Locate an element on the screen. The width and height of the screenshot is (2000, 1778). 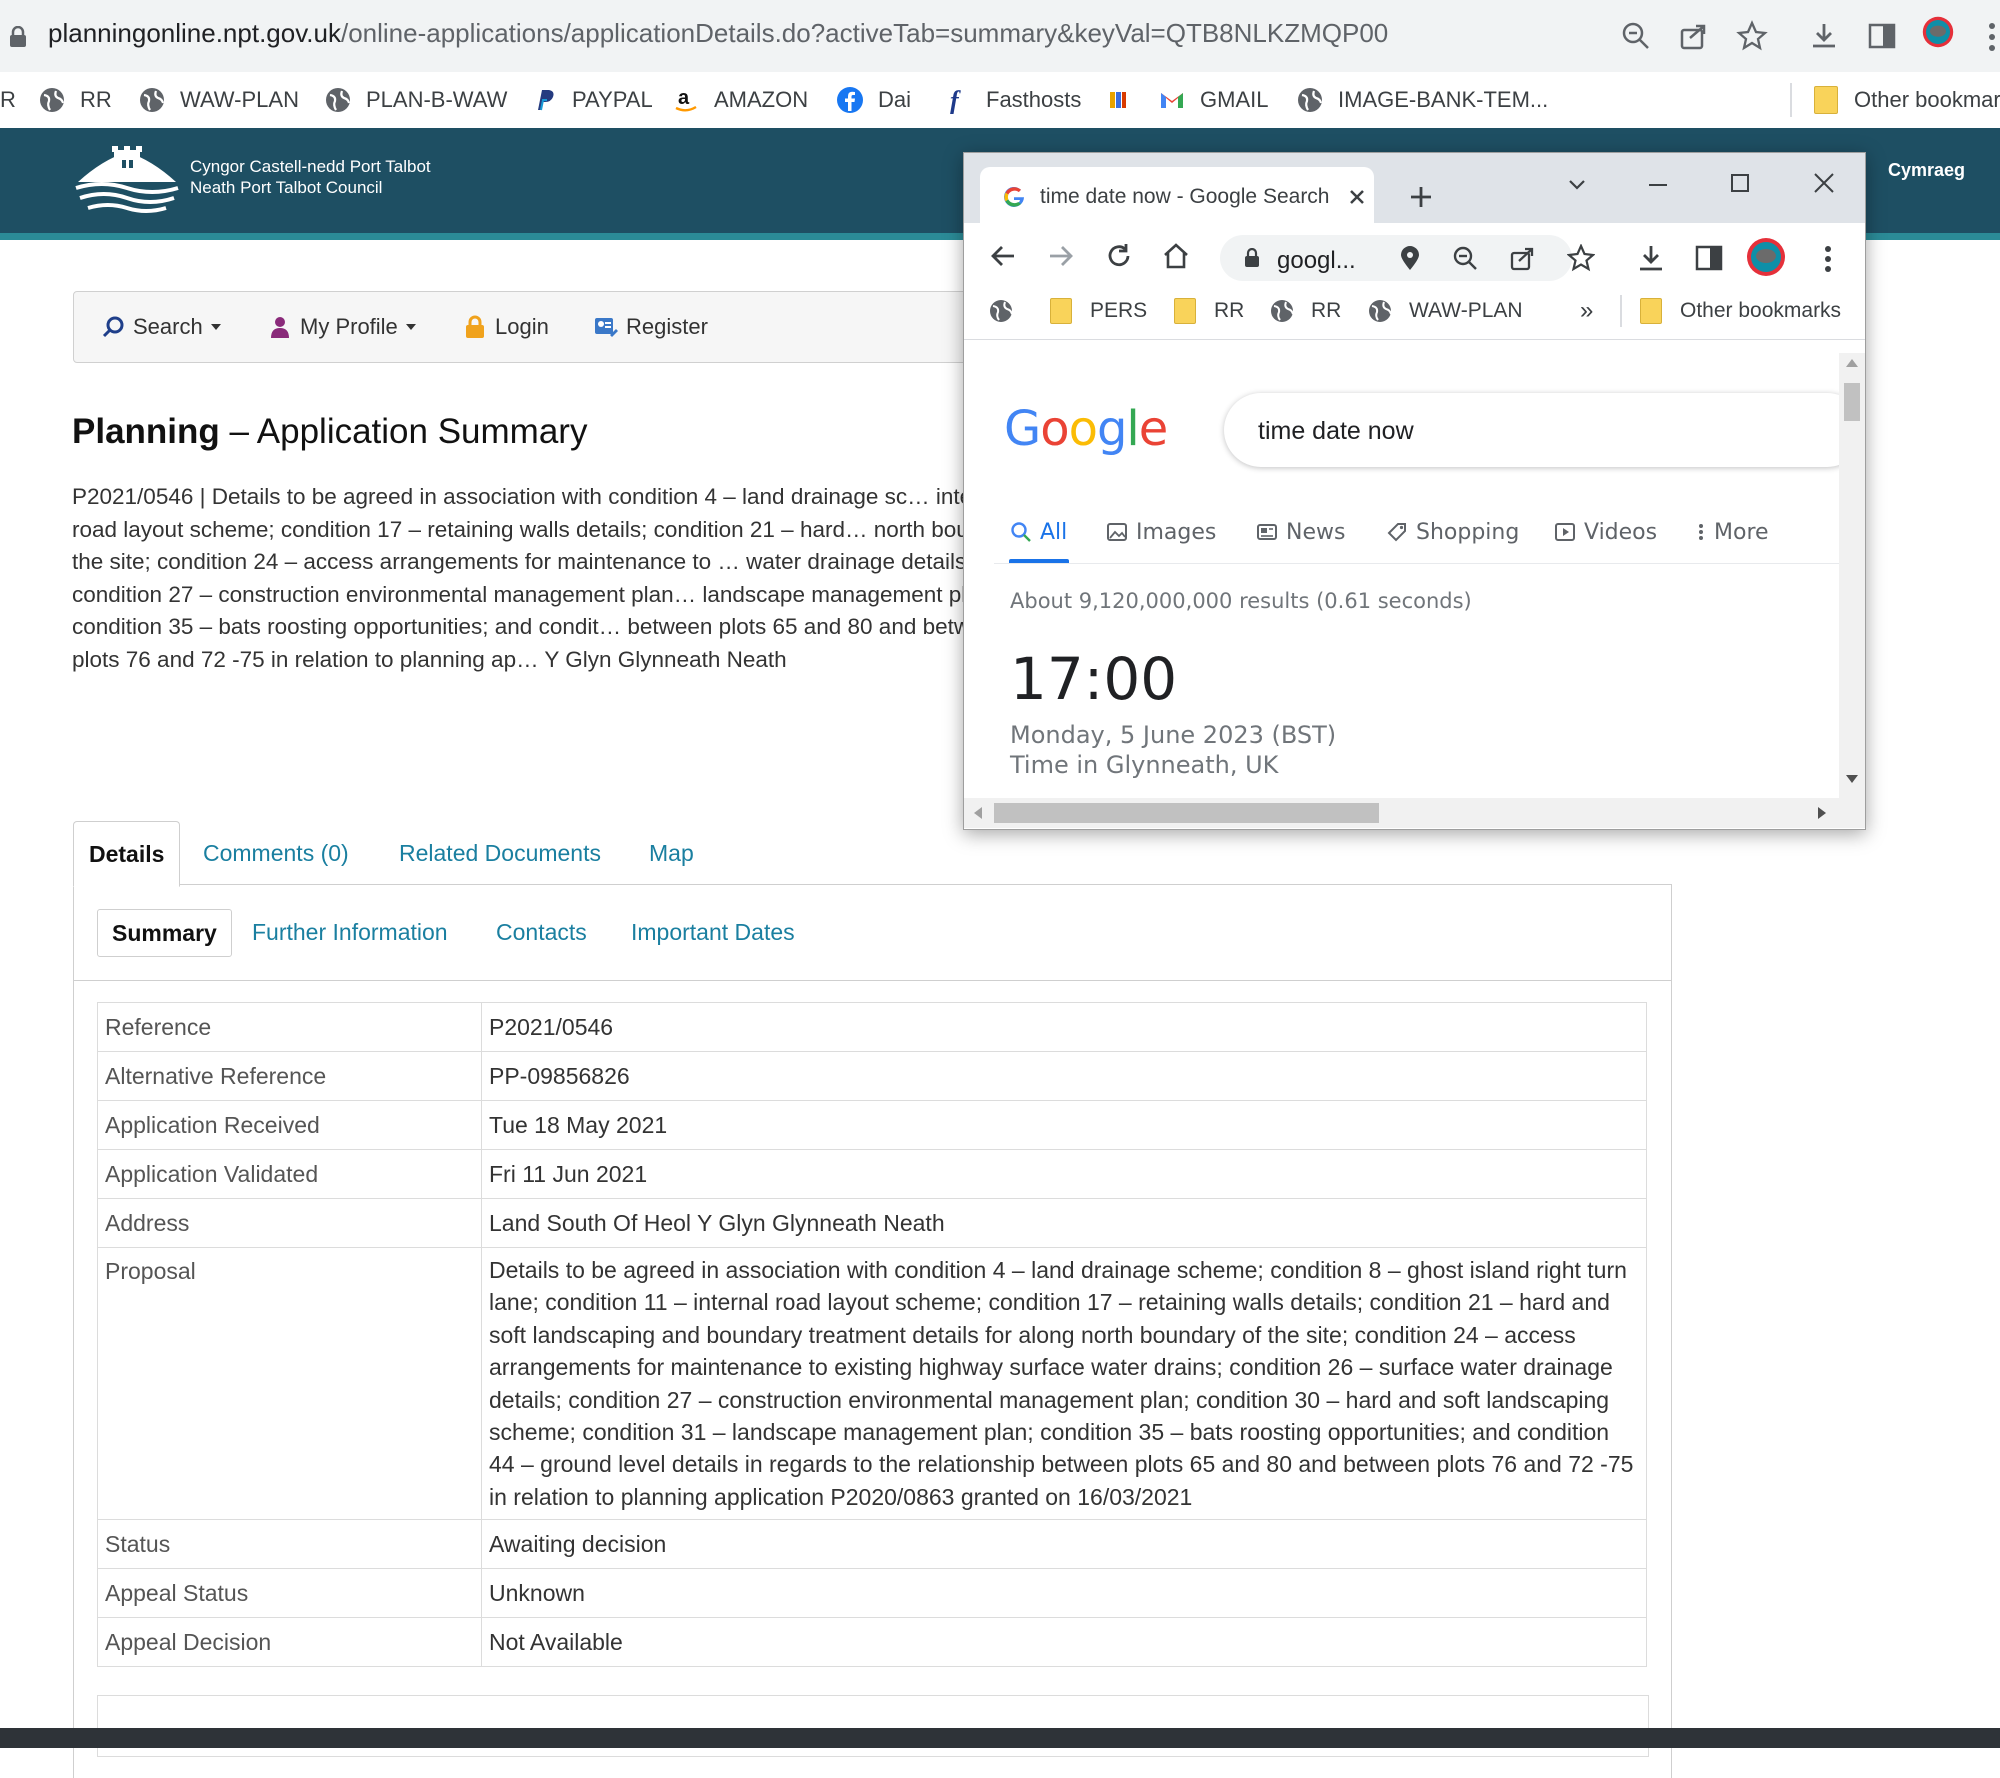
nav-login: Login is located at coordinates (506, 327).